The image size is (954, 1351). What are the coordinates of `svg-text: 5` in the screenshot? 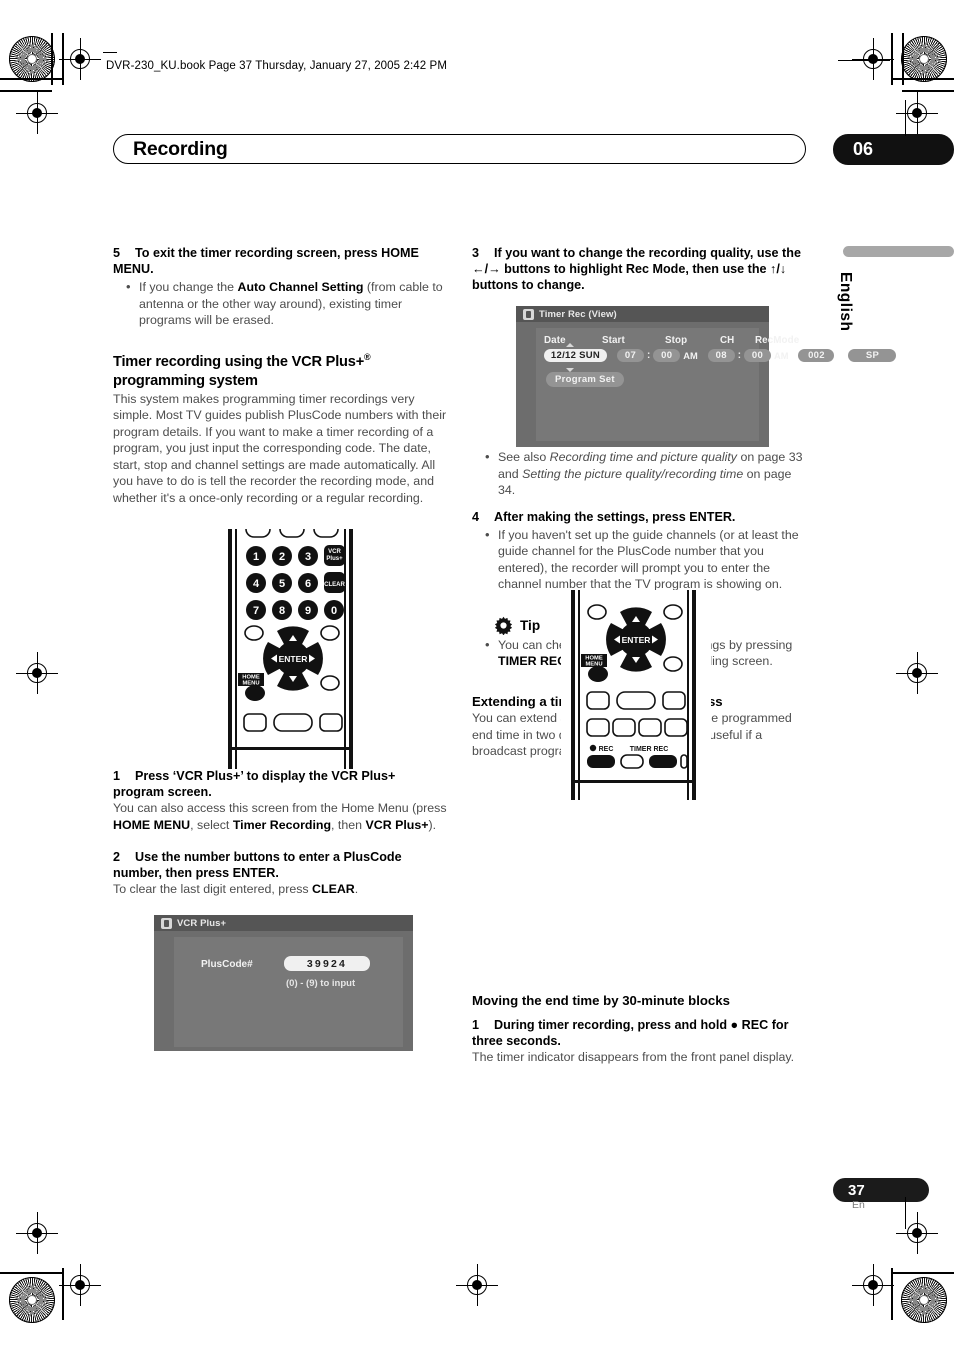 It's located at (282, 584).